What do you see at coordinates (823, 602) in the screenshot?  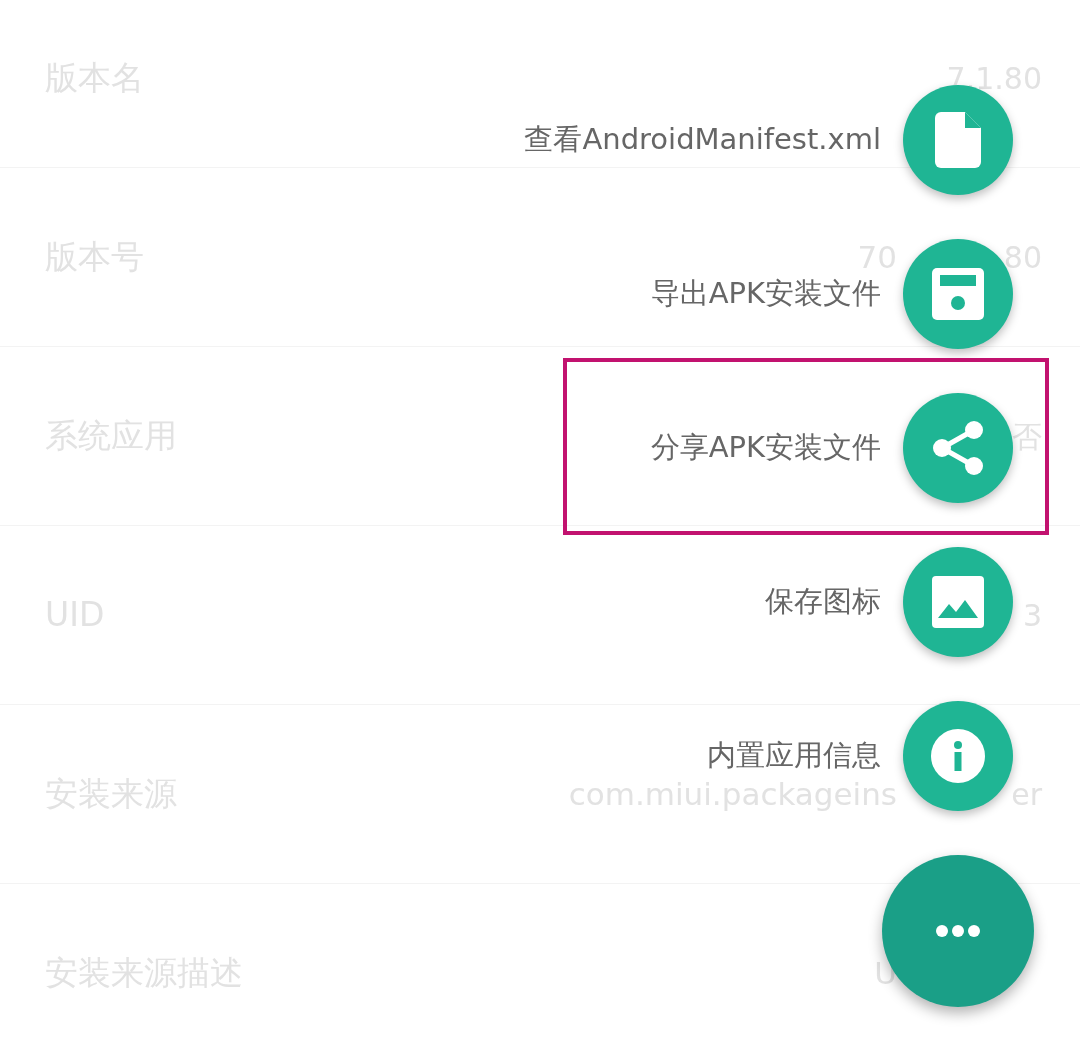 I see `action-label: 保存图标` at bounding box center [823, 602].